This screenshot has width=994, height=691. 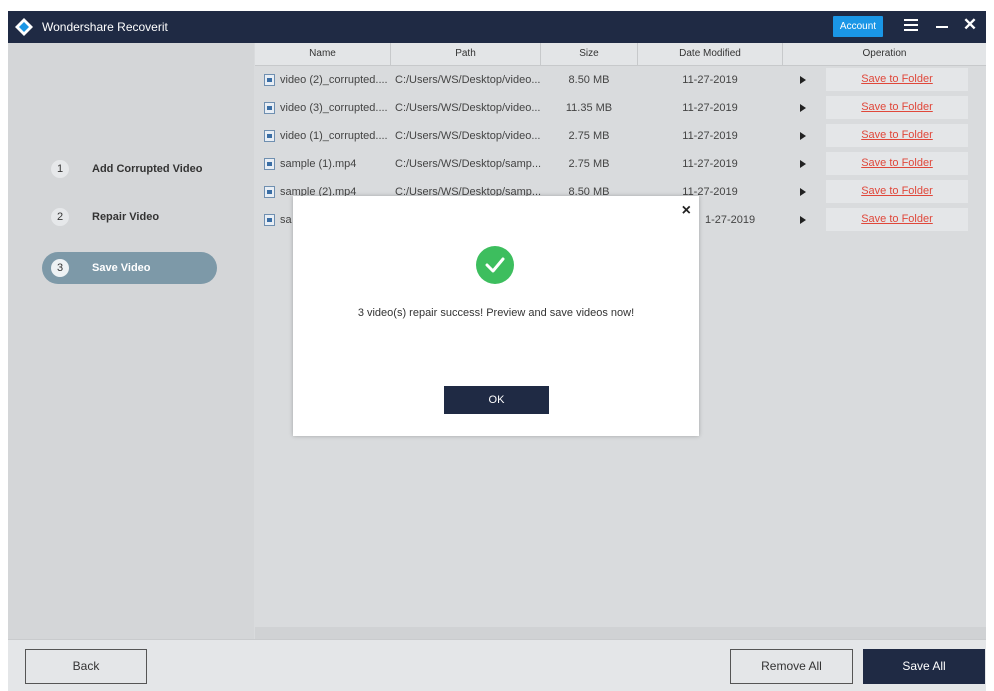 What do you see at coordinates (496, 400) in the screenshot?
I see `ok-button: OK` at bounding box center [496, 400].